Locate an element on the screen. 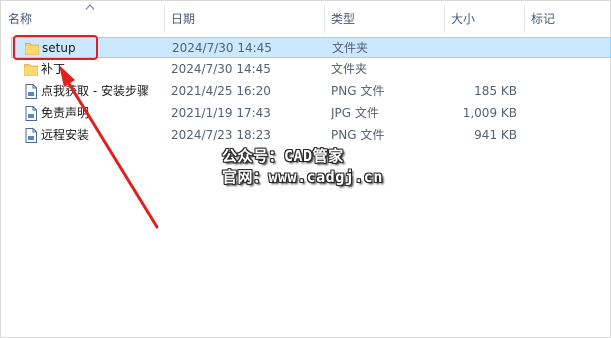 The width and height of the screenshot is (611, 338). file-name: 点我获取 - 安装步骤 is located at coordinates (95, 91).